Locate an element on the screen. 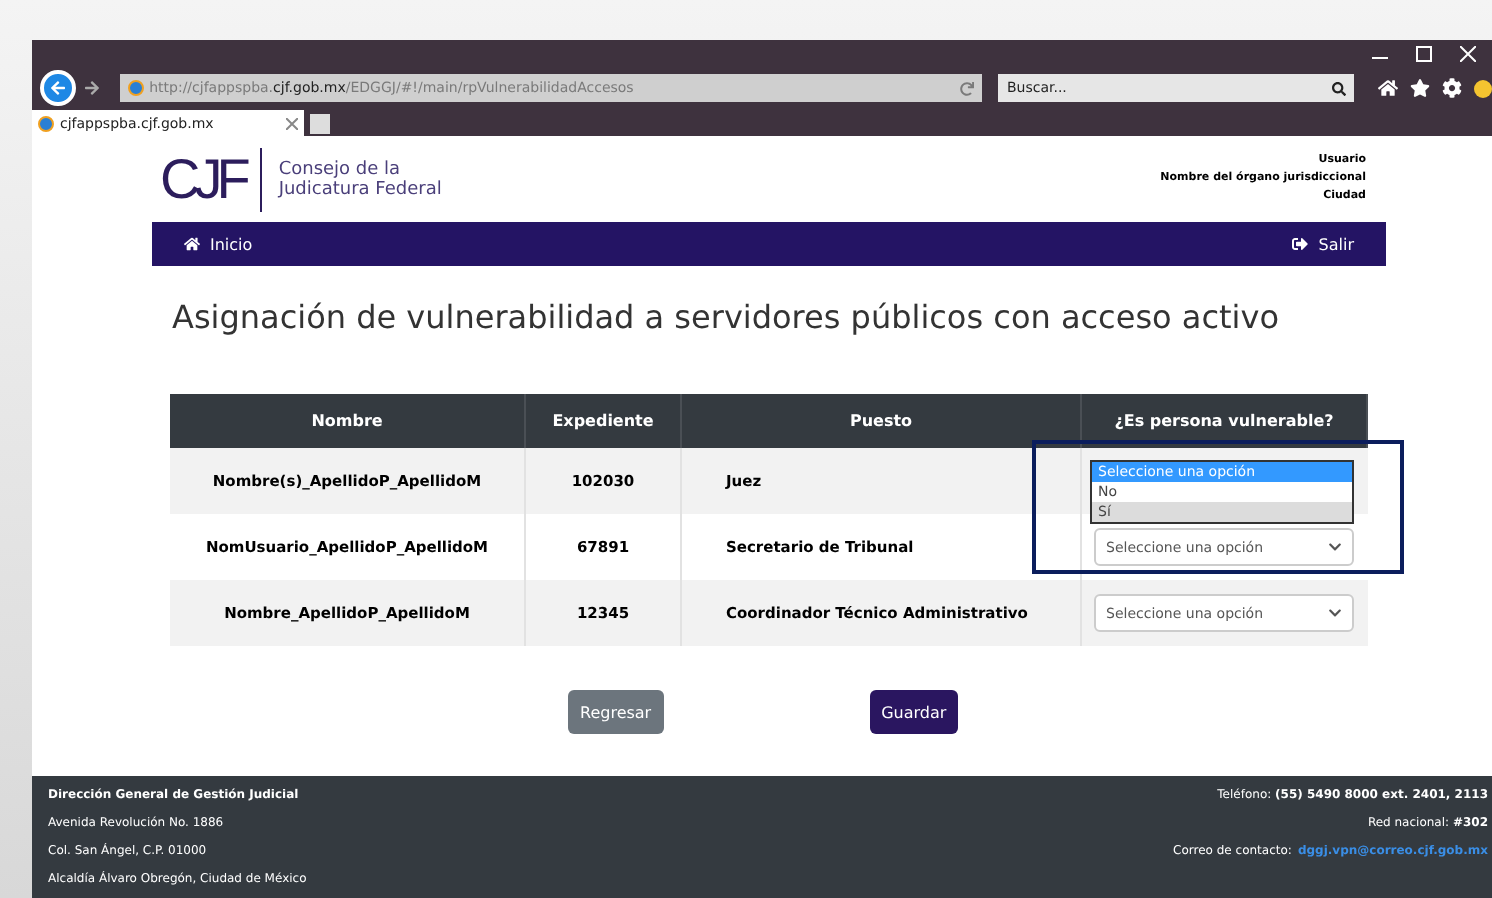 Image resolution: width=1492 pixels, height=898 pixels. search-icon is located at coordinates (1339, 88).